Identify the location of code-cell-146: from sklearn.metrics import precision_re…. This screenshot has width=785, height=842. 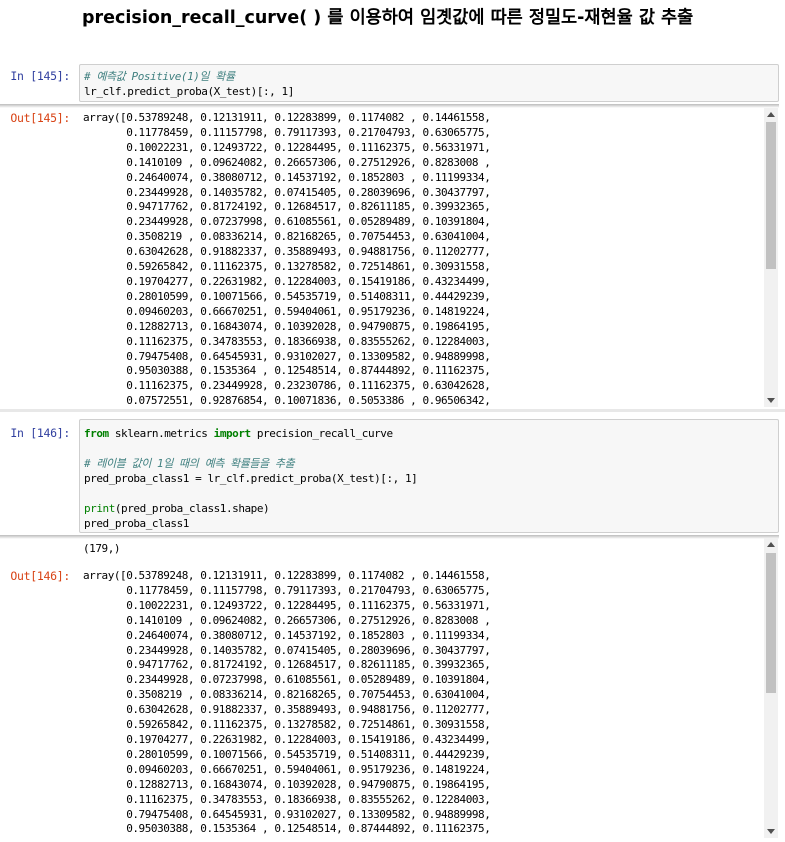
(429, 476).